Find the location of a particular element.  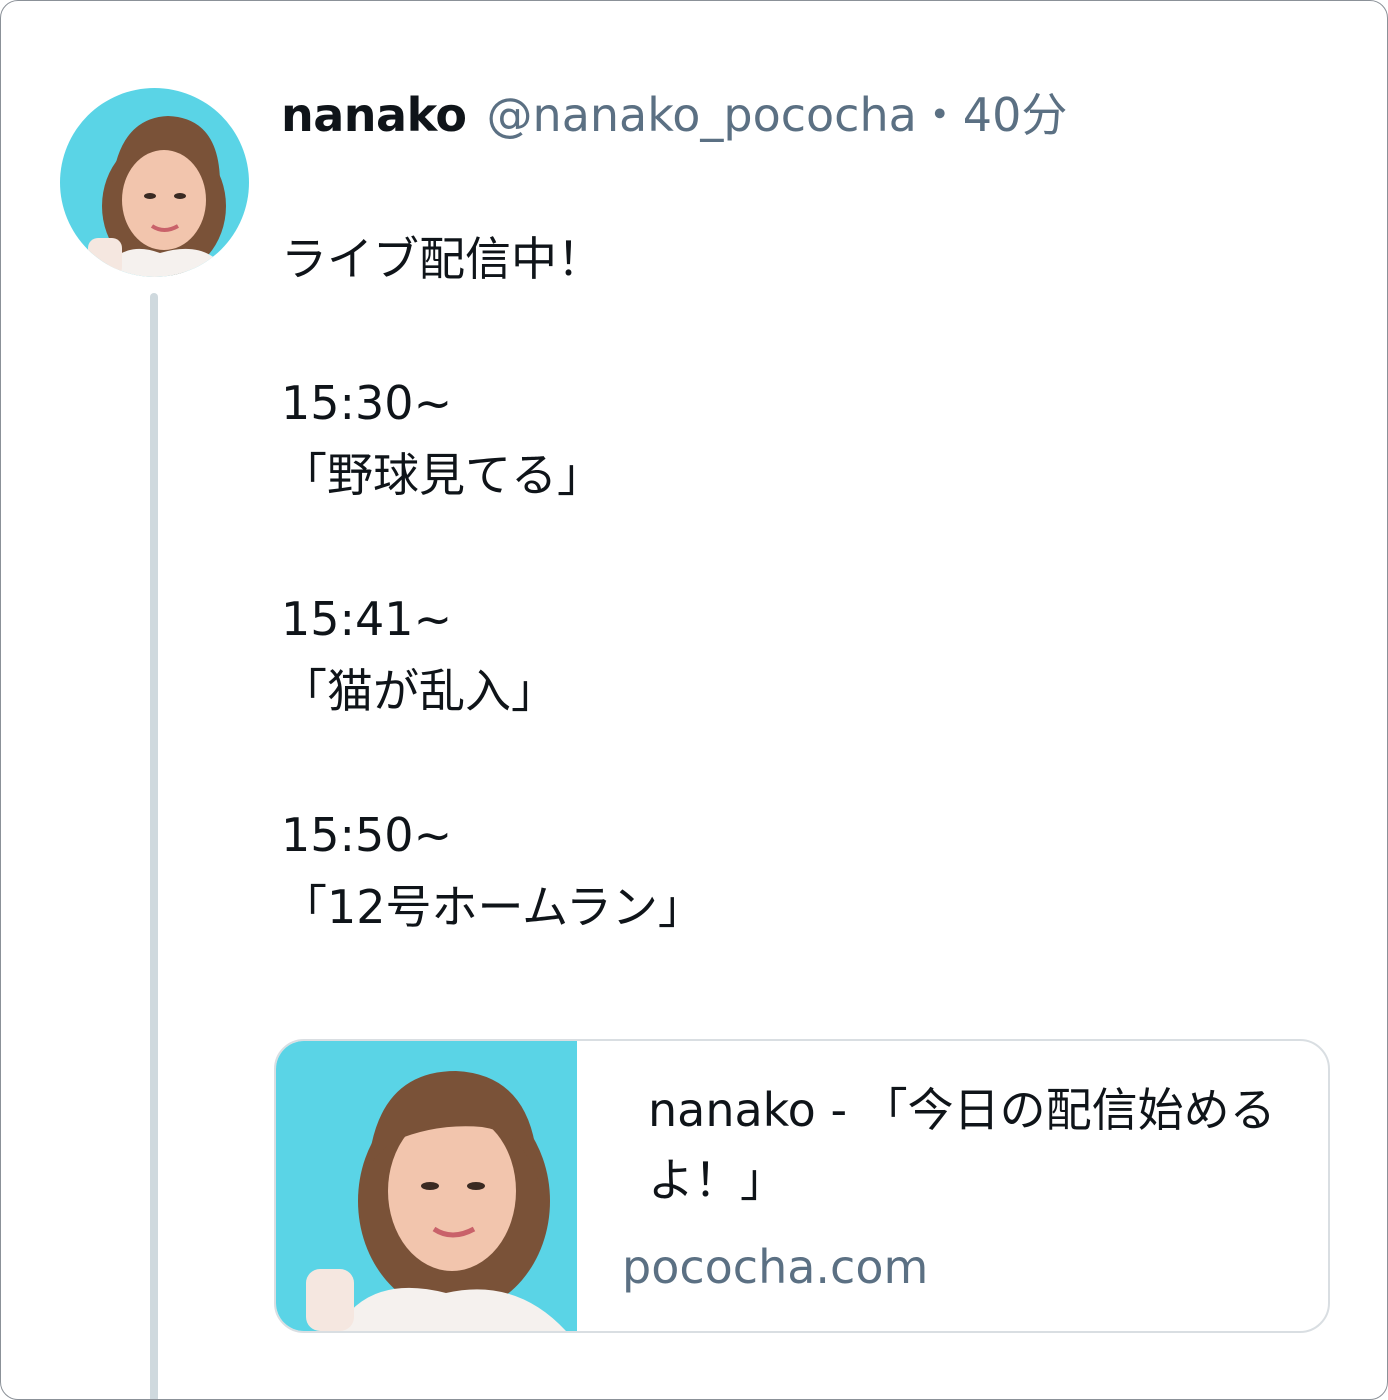

display-name: nanako is located at coordinates (374, 115).